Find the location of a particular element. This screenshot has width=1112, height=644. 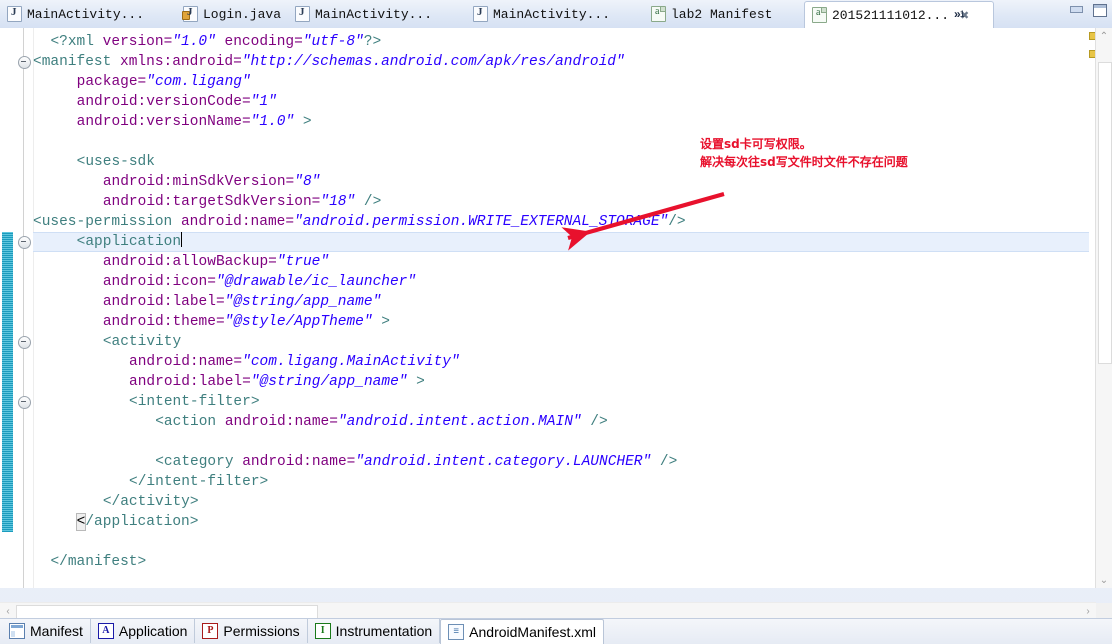

manifest-icon is located at coordinates (17, 631).